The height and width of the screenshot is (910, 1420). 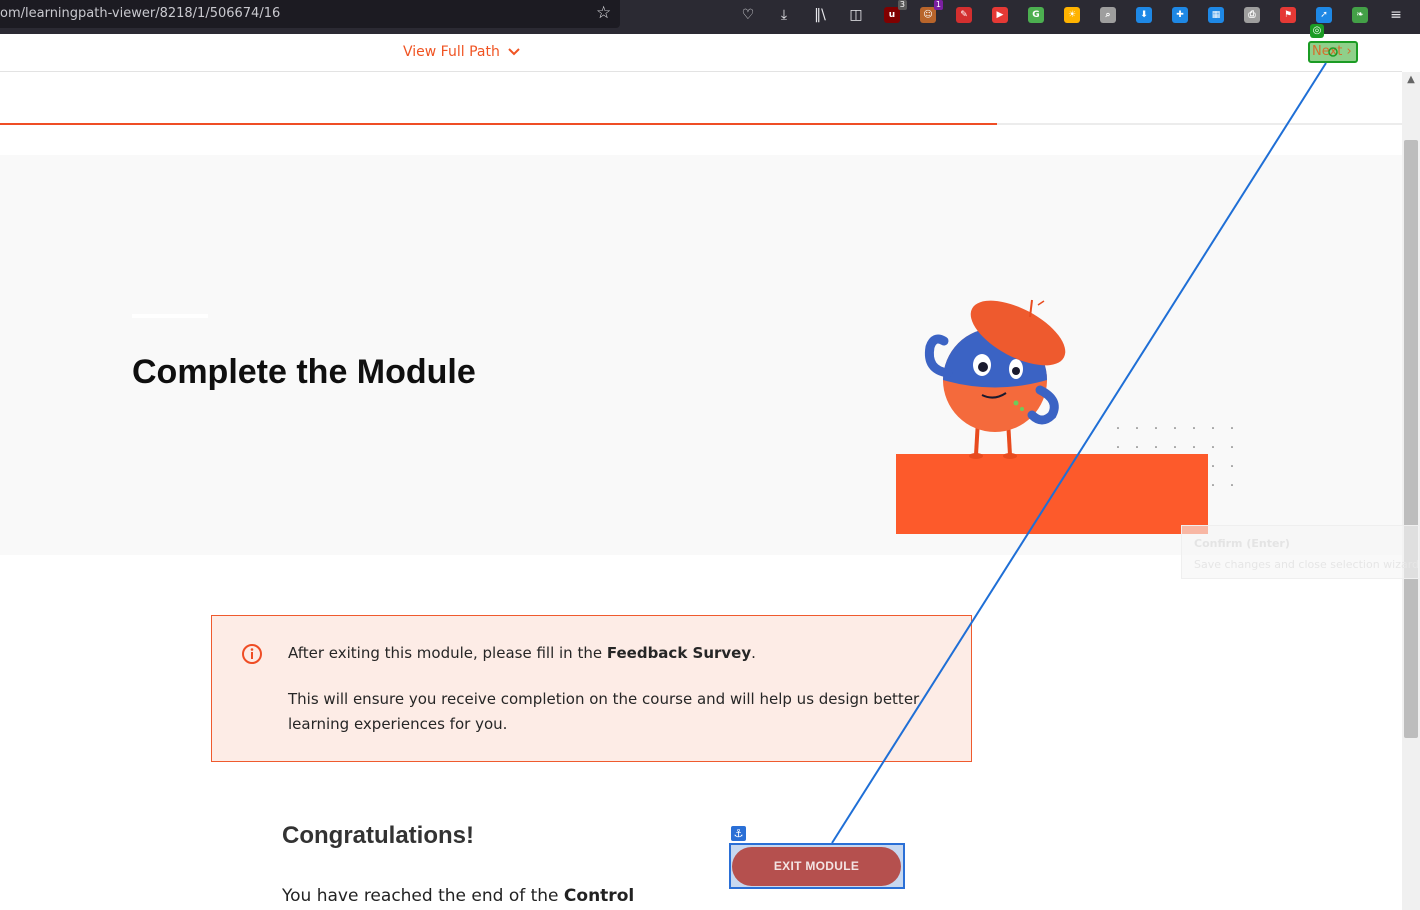 What do you see at coordinates (304, 372) in the screenshot?
I see `page-title: Complete the Module` at bounding box center [304, 372].